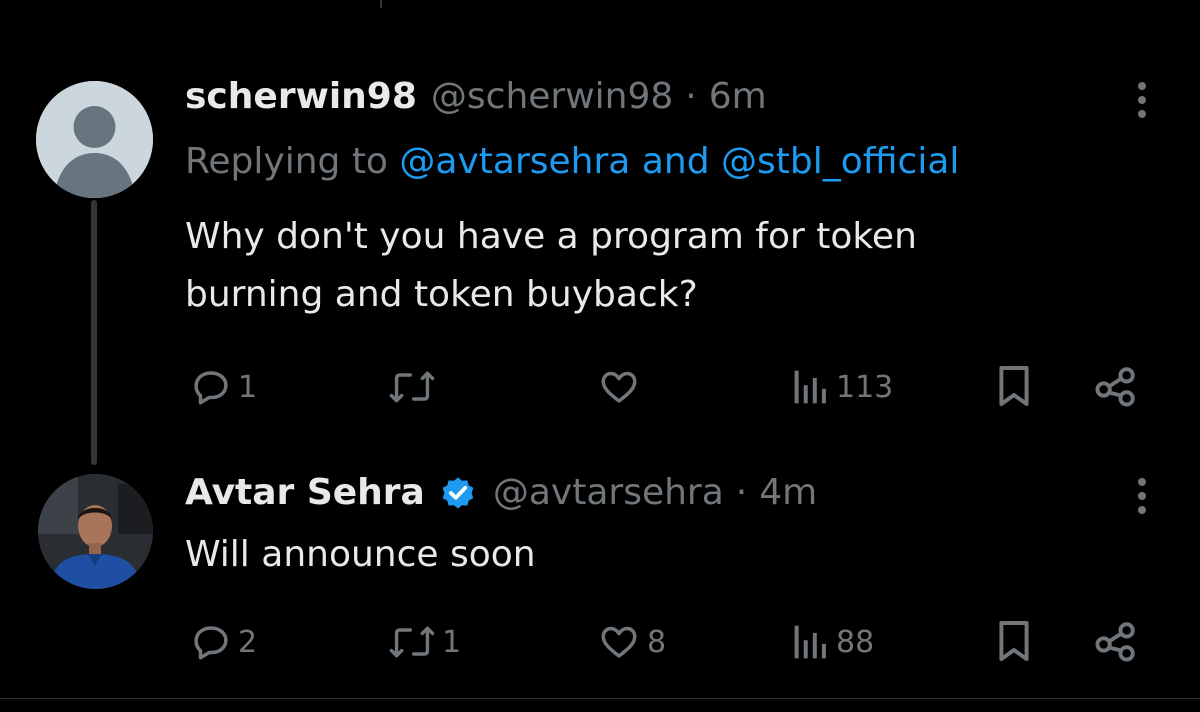 This screenshot has width=1200, height=712. What do you see at coordinates (452, 642) in the screenshot?
I see `repost-count: 1` at bounding box center [452, 642].